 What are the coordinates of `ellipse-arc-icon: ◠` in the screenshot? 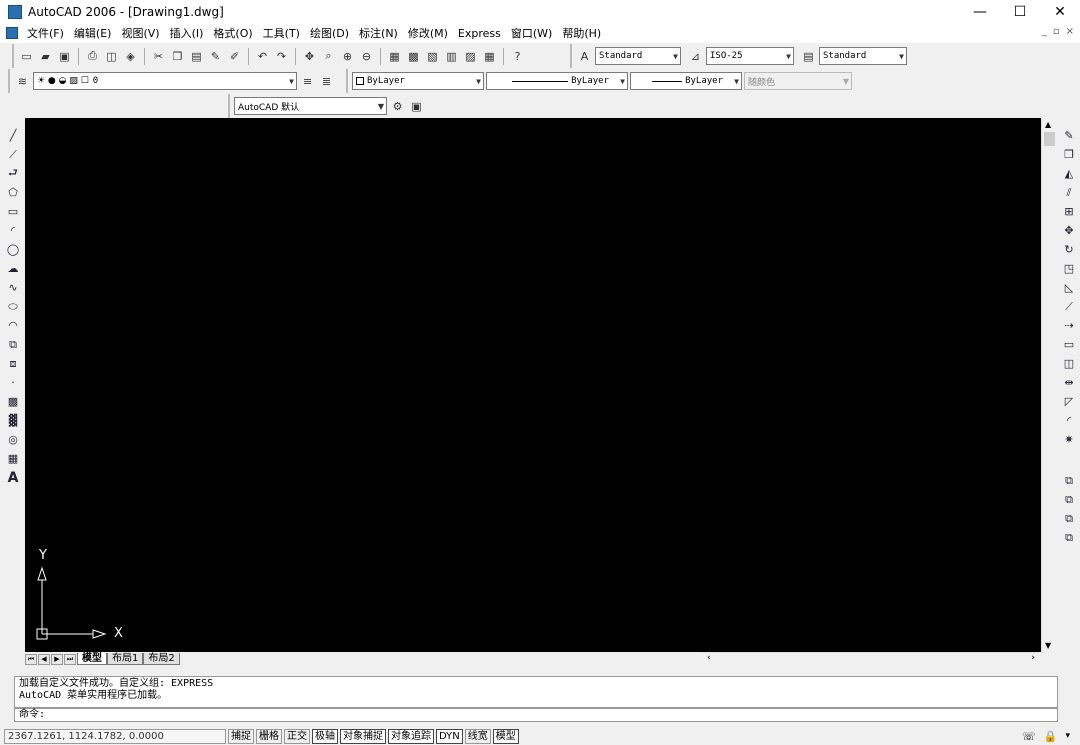 It's located at (13, 325).